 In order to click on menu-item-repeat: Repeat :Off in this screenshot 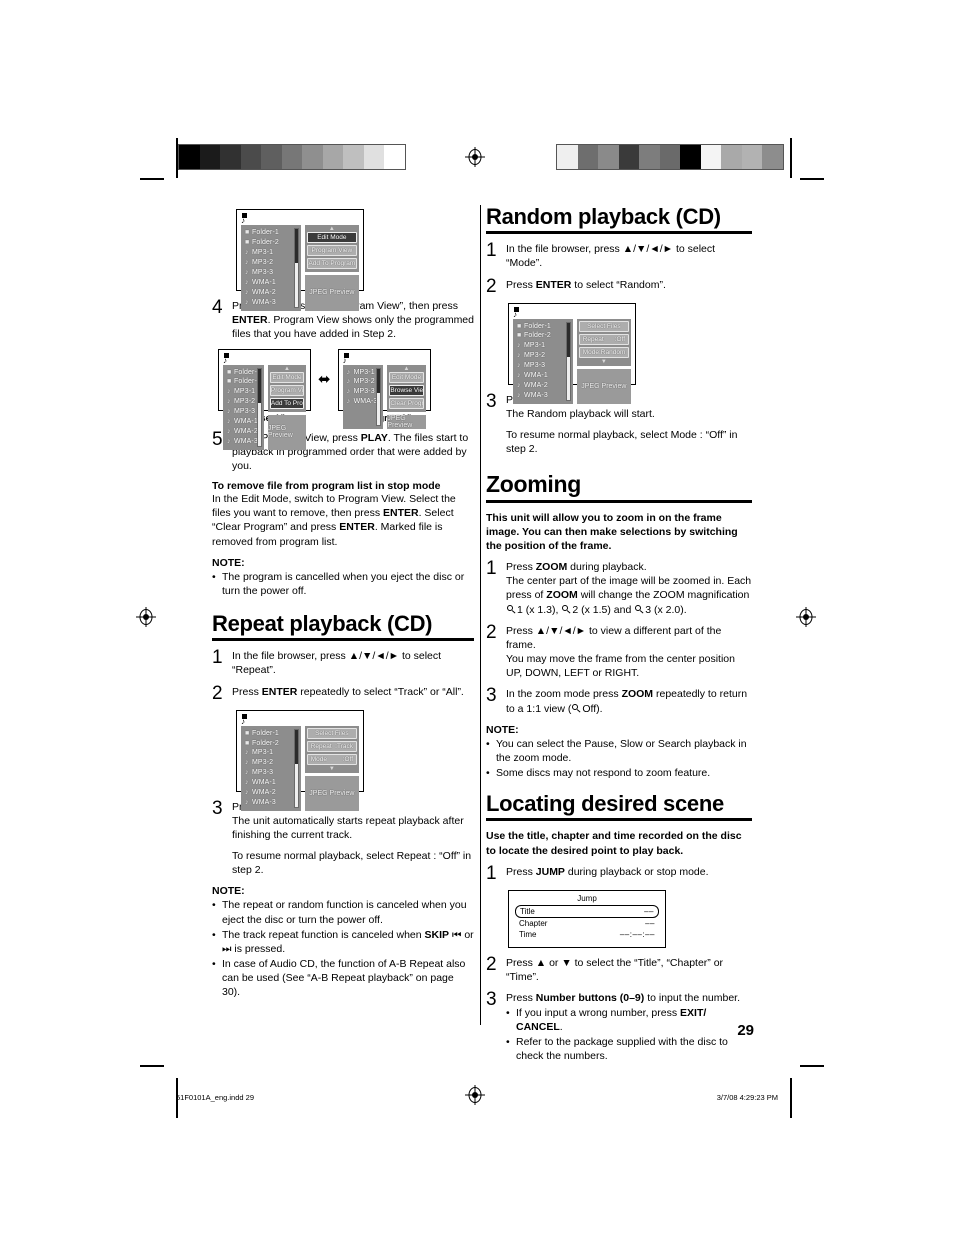, I will do `click(603, 339)`.